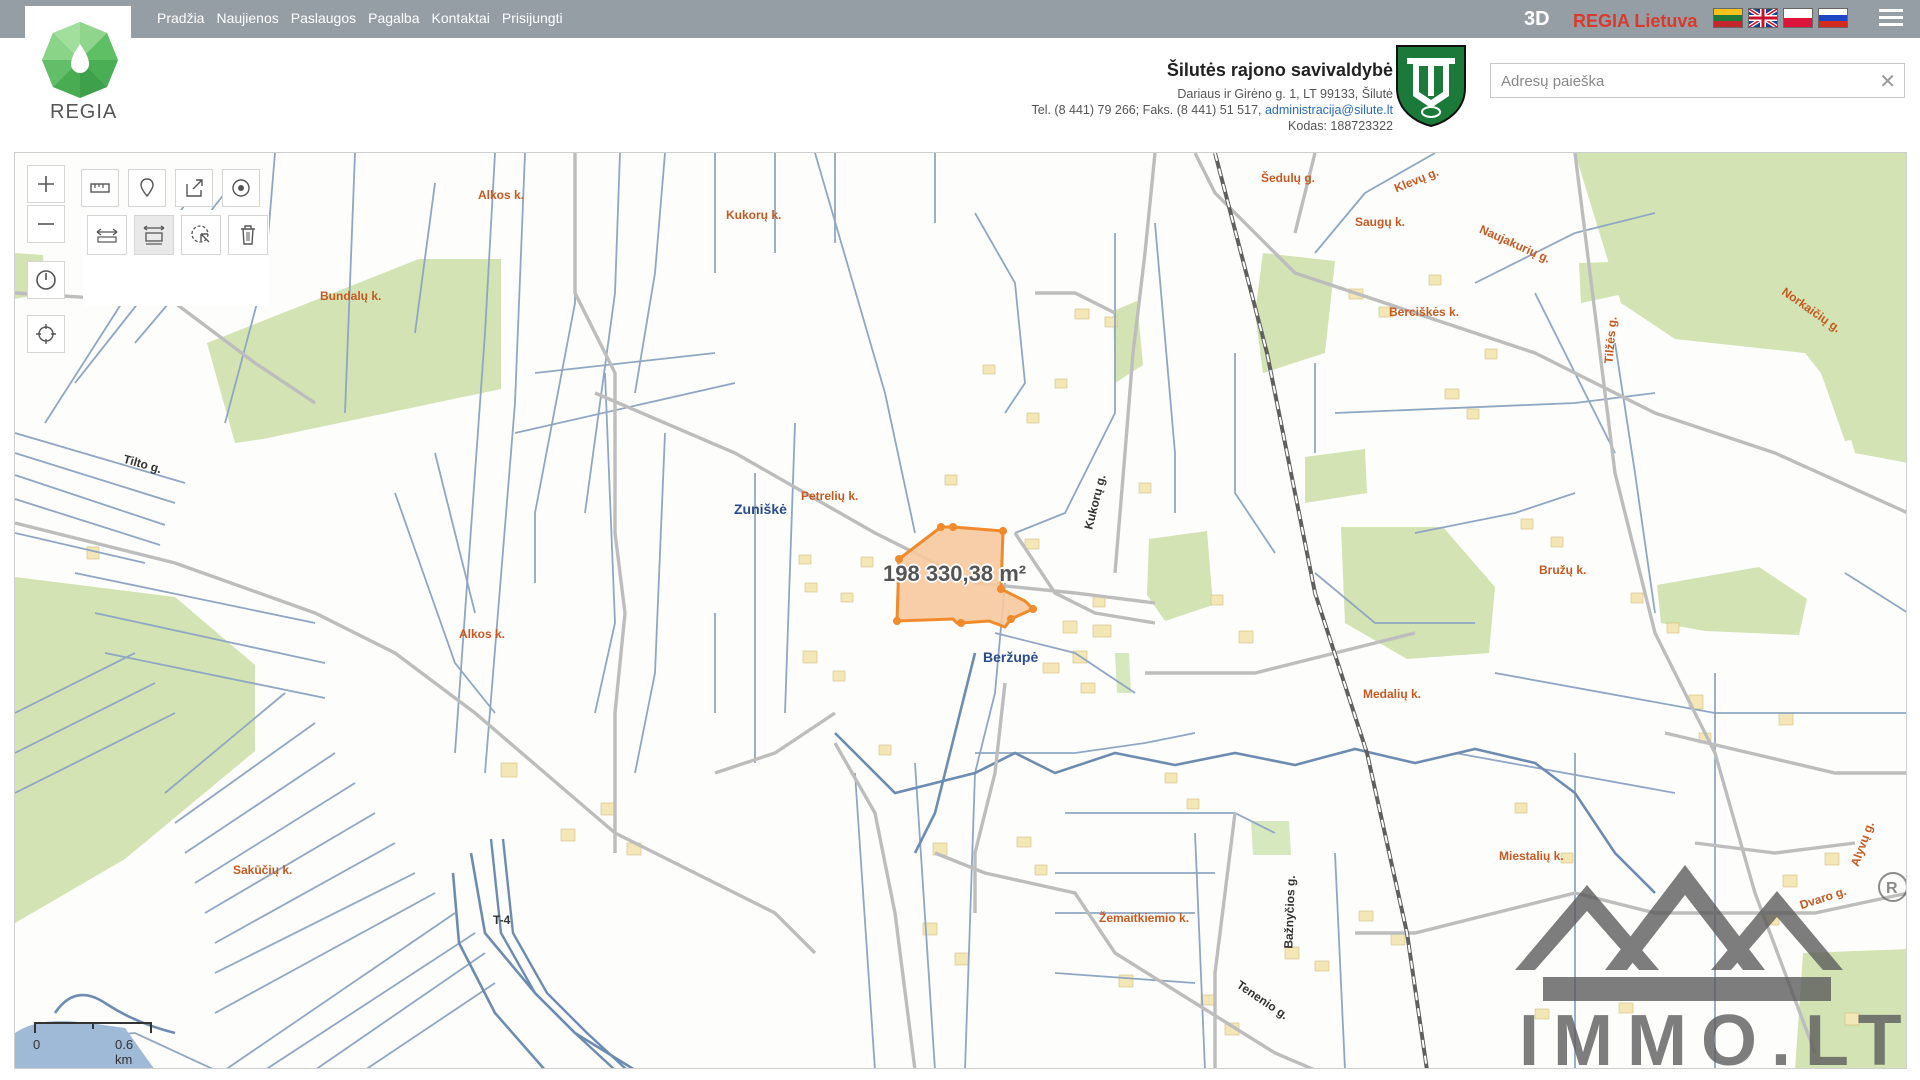 The width and height of the screenshot is (1920, 1080). Describe the element at coordinates (194, 188) in the screenshot. I see `export-icon` at that location.